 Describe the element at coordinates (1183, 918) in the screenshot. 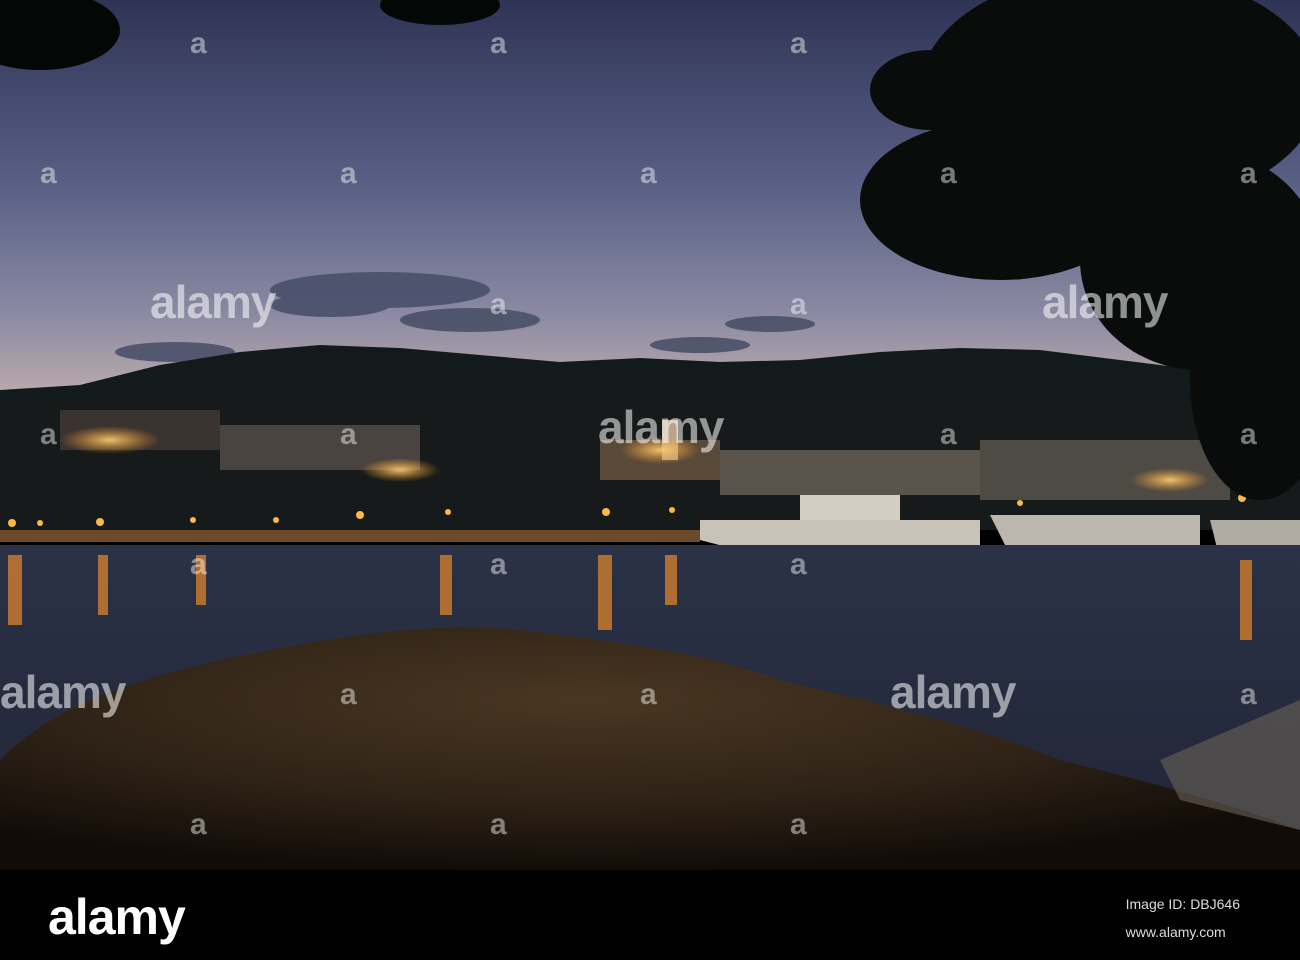

I see `footer-meta: Image ID: DBJ646 www.alamy.com` at that location.